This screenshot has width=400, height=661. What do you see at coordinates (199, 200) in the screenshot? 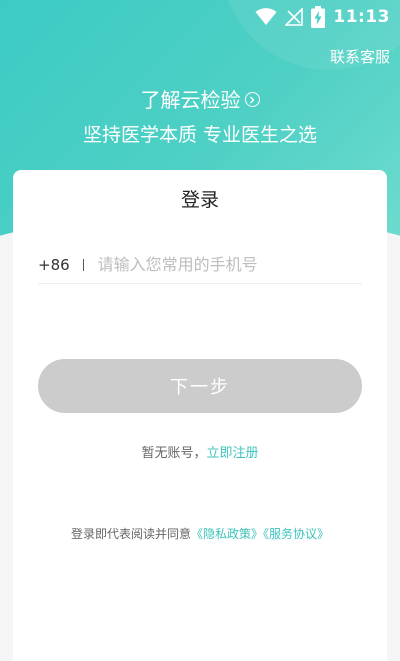
I see `login-title: 登录` at bounding box center [199, 200].